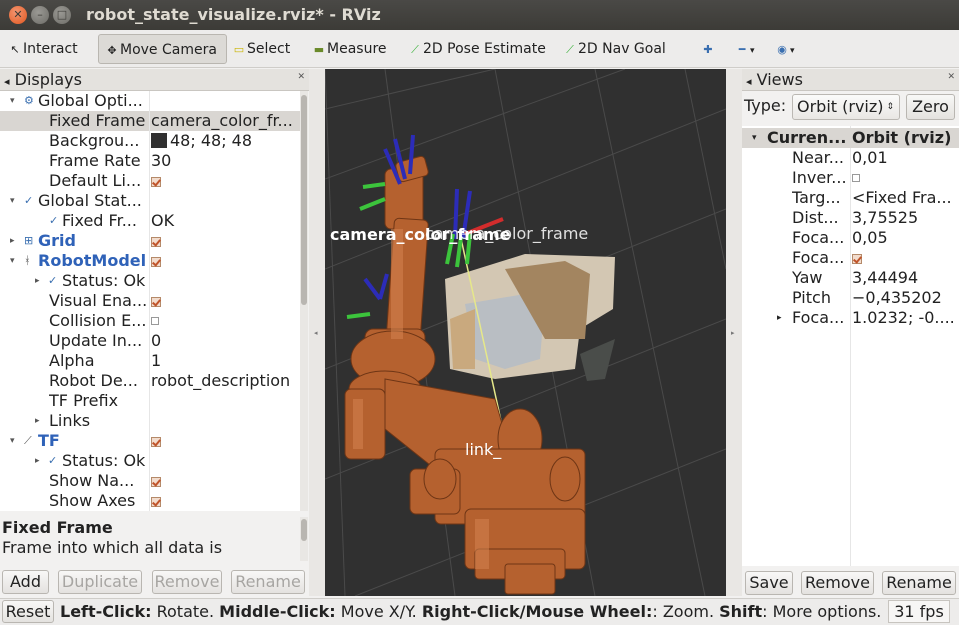 The image size is (959, 625). What do you see at coordinates (850, 158) in the screenshot?
I see `view-row-near-clip: Near... 0,01` at bounding box center [850, 158].